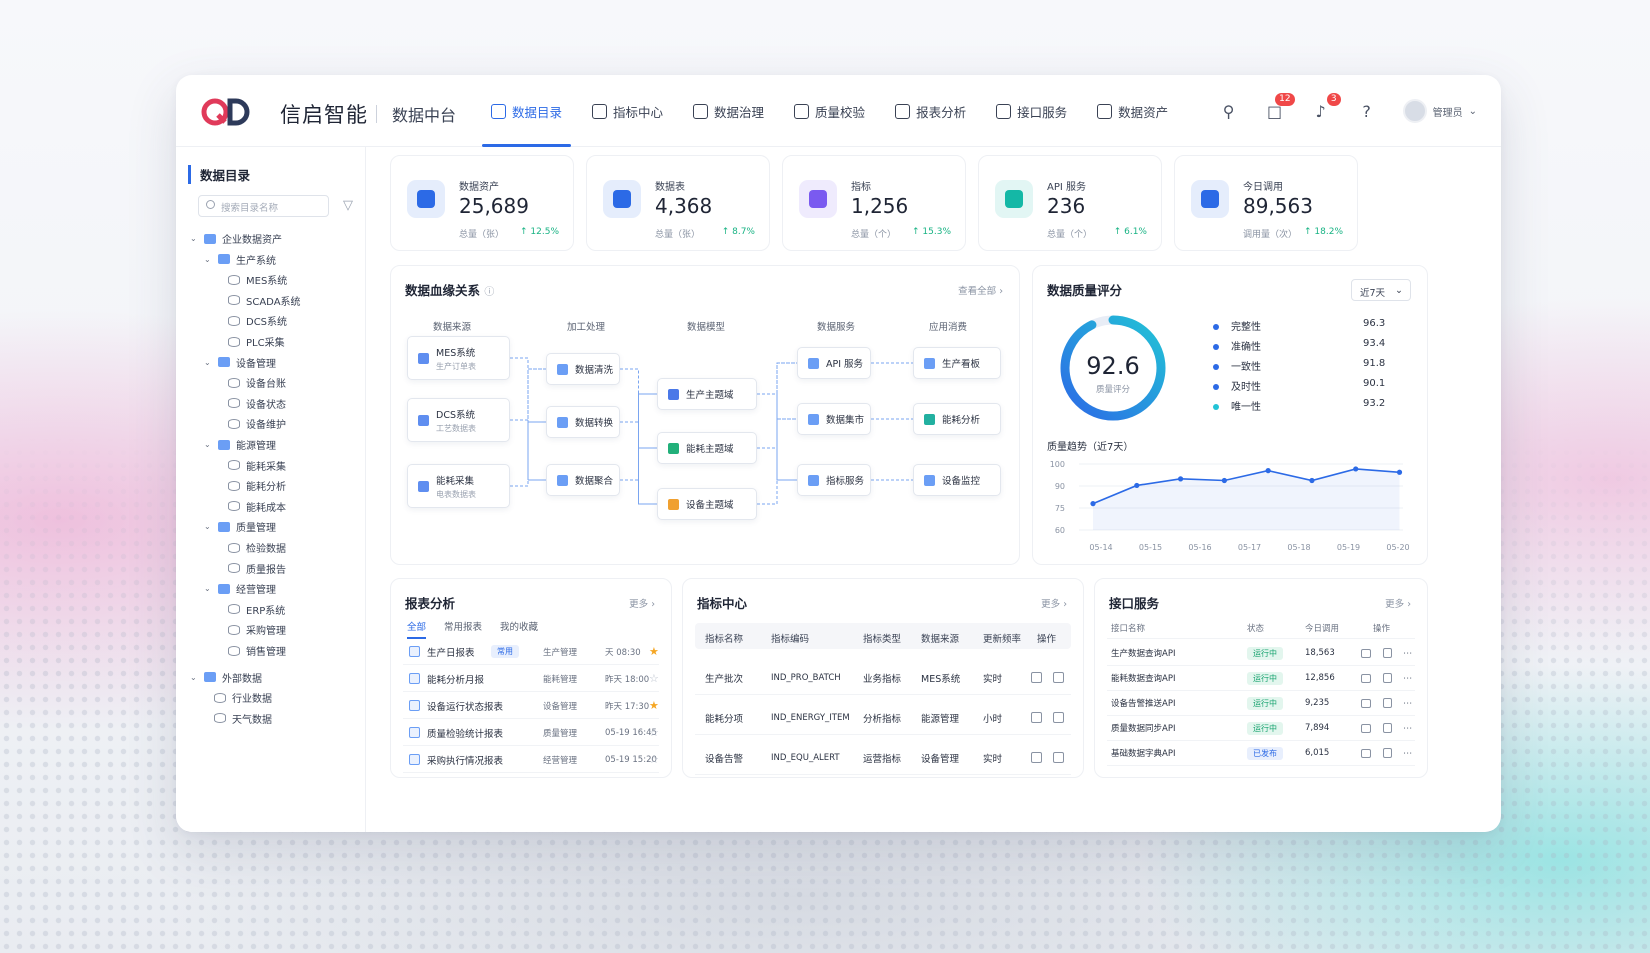 The height and width of the screenshot is (953, 1650). Describe the element at coordinates (1031, 111) in the screenshot. I see `nav-api-service: 接口服务` at that location.